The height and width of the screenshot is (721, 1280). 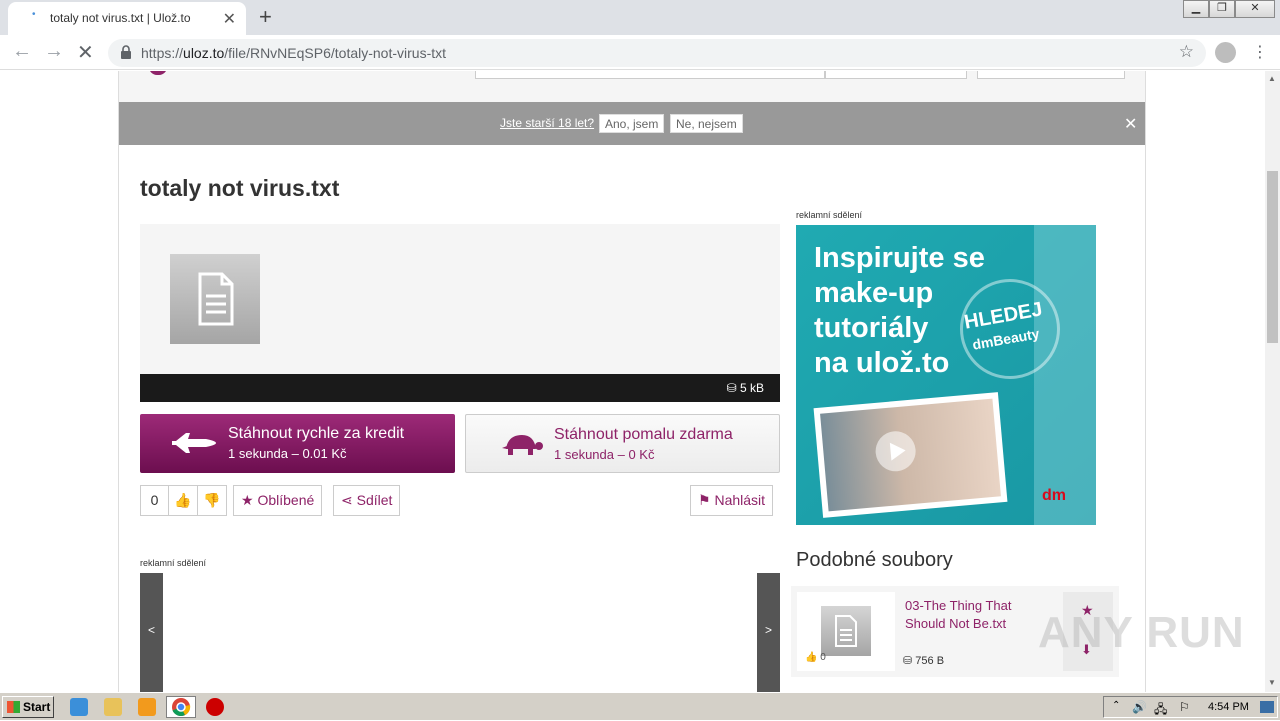 What do you see at coordinates (316, 433) in the screenshot?
I see `download-fast-title: Stáhnout rychle za kredit` at bounding box center [316, 433].